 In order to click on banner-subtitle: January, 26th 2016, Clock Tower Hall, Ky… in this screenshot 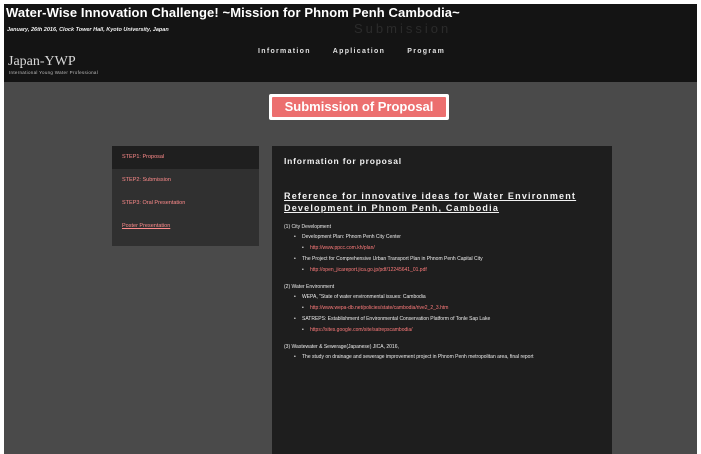, I will do `click(88, 30)`.